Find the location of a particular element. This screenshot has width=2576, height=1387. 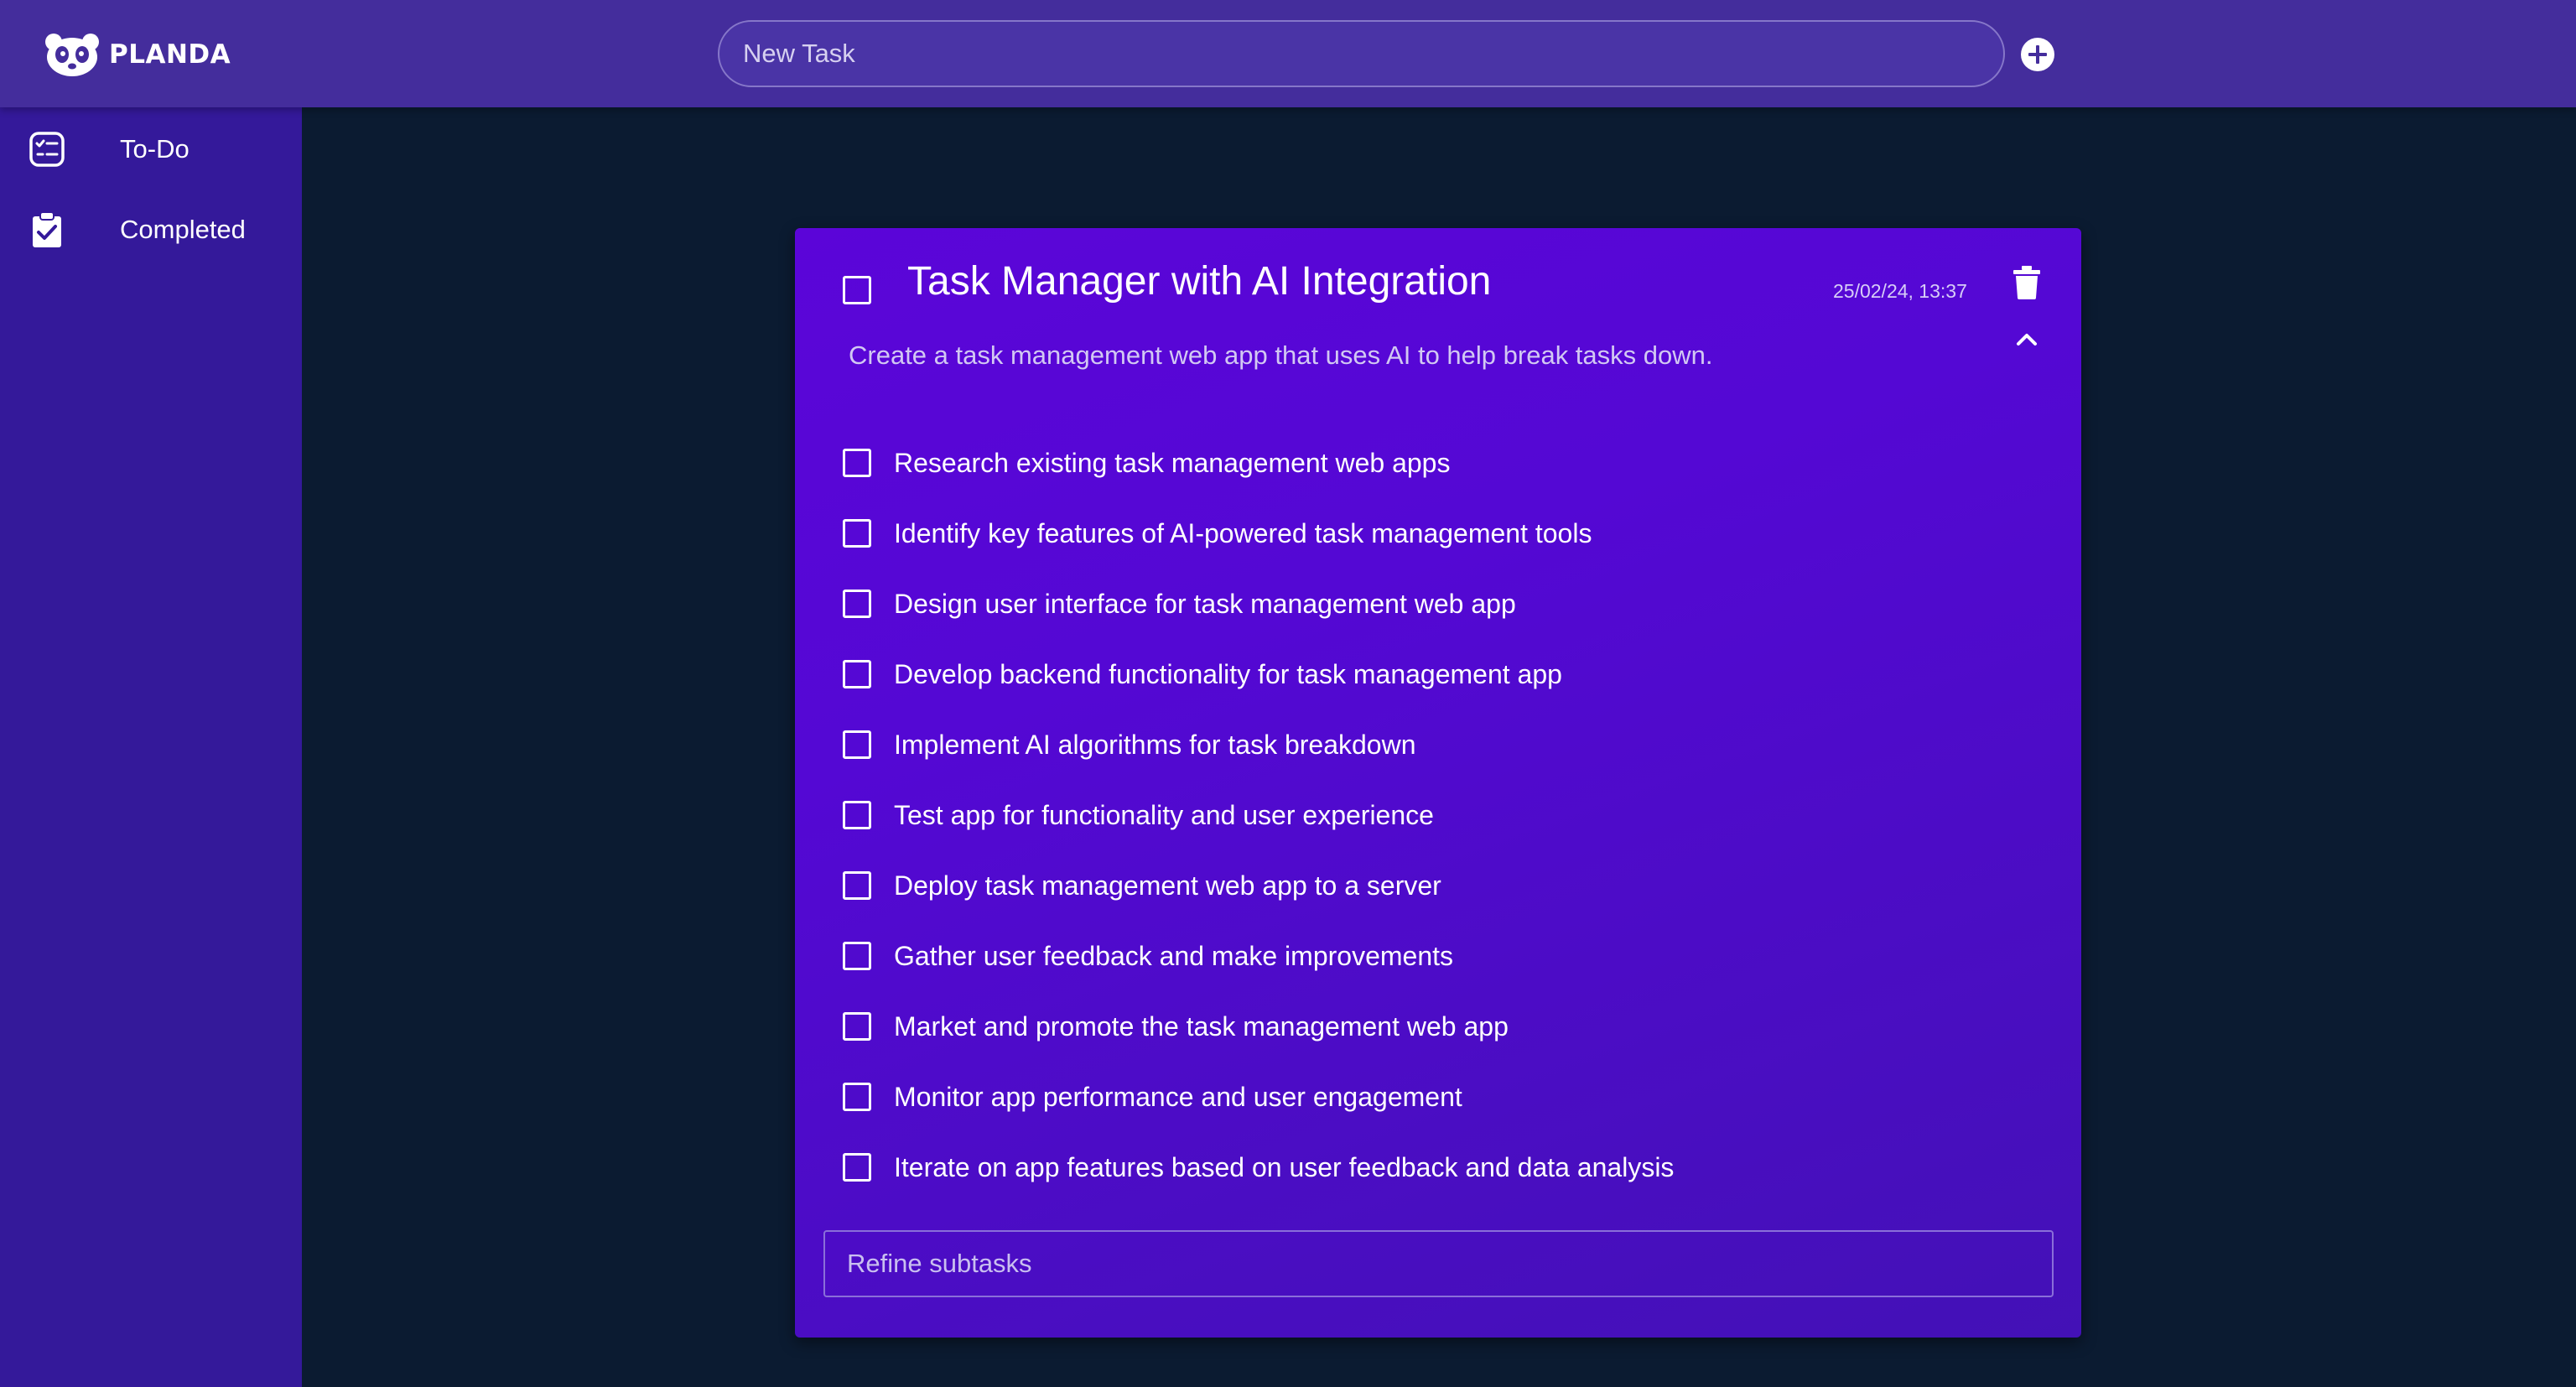

refine-subtasks-field is located at coordinates (1438, 1264).